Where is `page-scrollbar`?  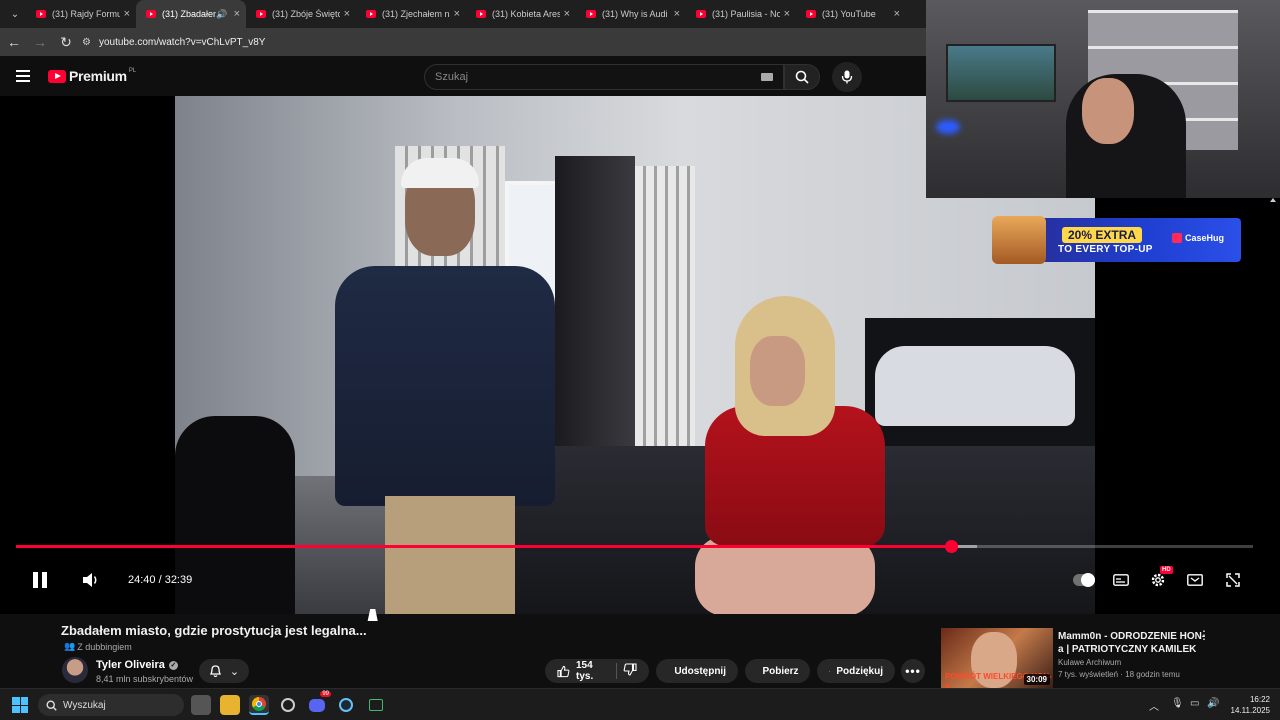
page-scrollbar is located at coordinates (1273, 441).